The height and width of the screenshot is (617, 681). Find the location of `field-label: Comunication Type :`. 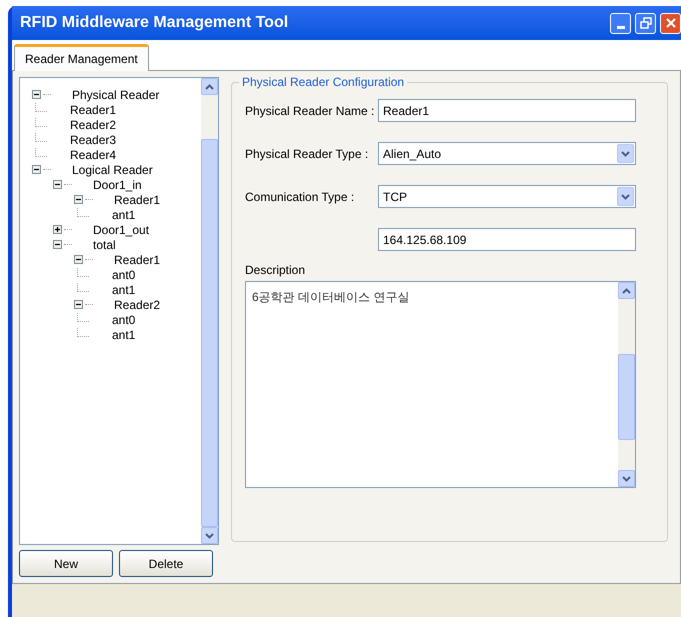

field-label: Comunication Type : is located at coordinates (300, 197).